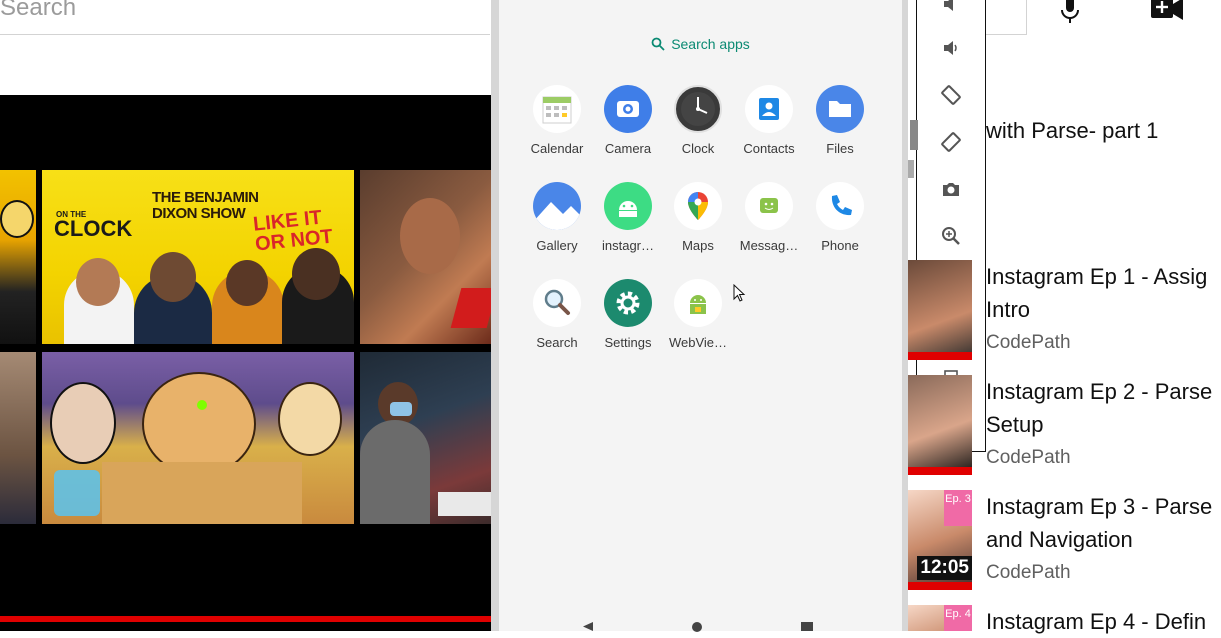 The width and height of the screenshot is (1221, 638). What do you see at coordinates (951, 142) in the screenshot?
I see `rotate-right-icon` at bounding box center [951, 142].